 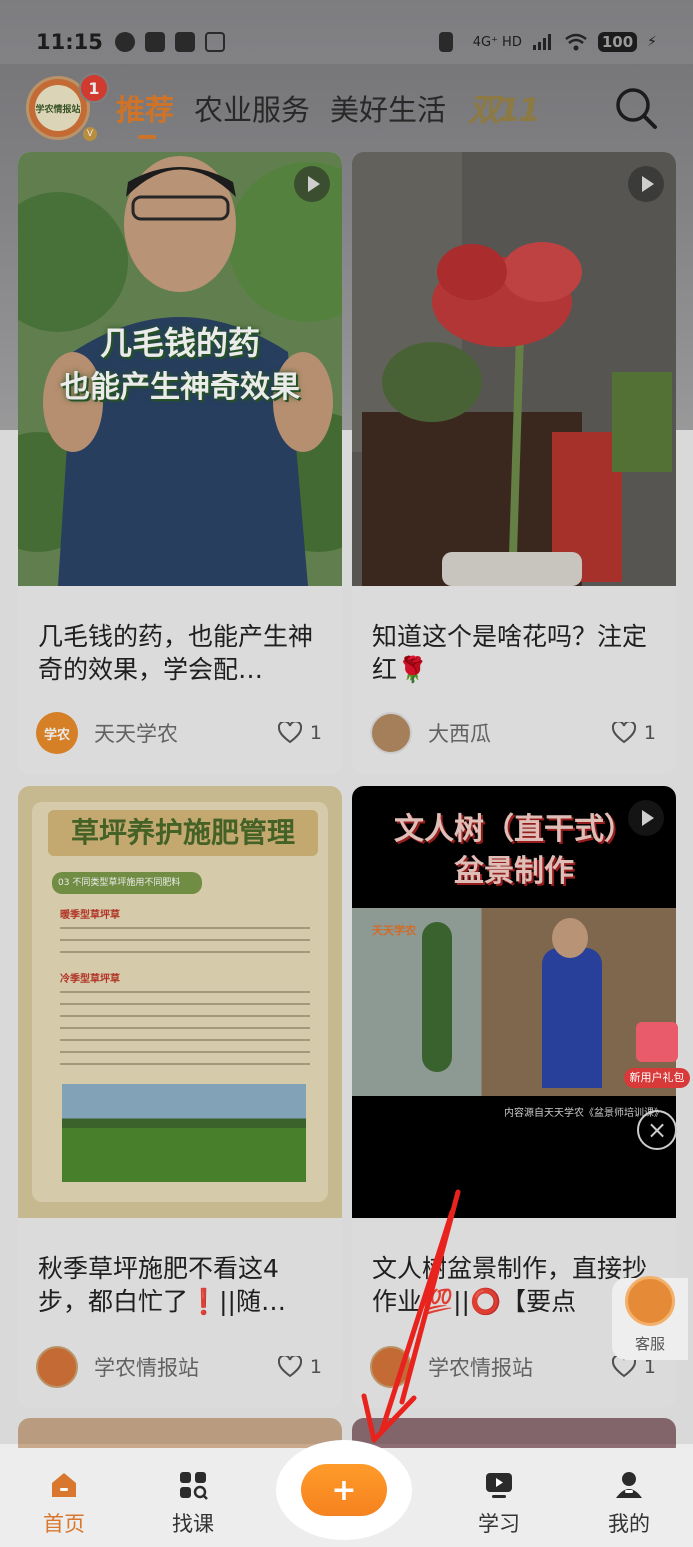 I want to click on double11-promo: 双11, so click(x=504, y=108).